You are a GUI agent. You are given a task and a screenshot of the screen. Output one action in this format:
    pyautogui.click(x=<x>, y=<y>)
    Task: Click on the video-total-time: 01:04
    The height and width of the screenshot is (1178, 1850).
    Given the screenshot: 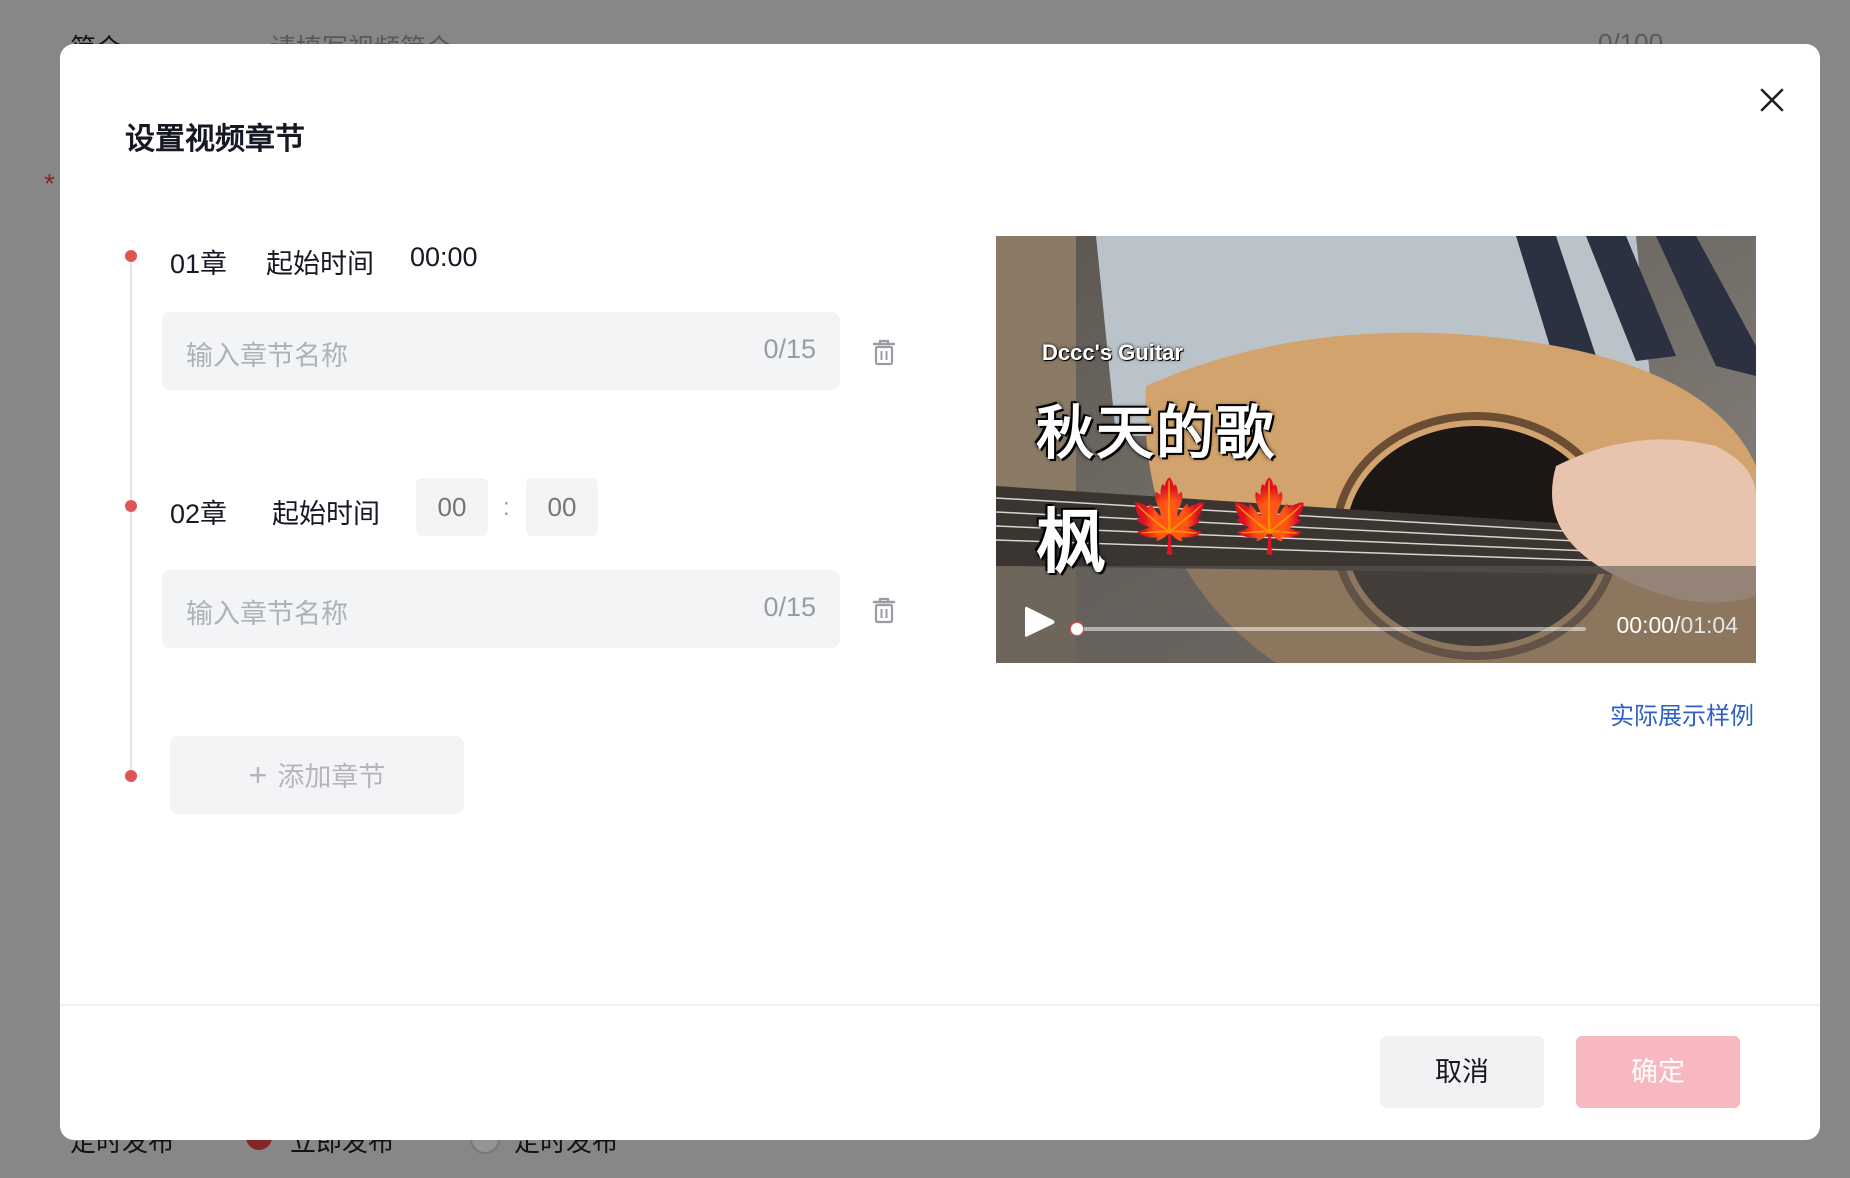 What is the action you would take?
    pyautogui.click(x=1709, y=625)
    